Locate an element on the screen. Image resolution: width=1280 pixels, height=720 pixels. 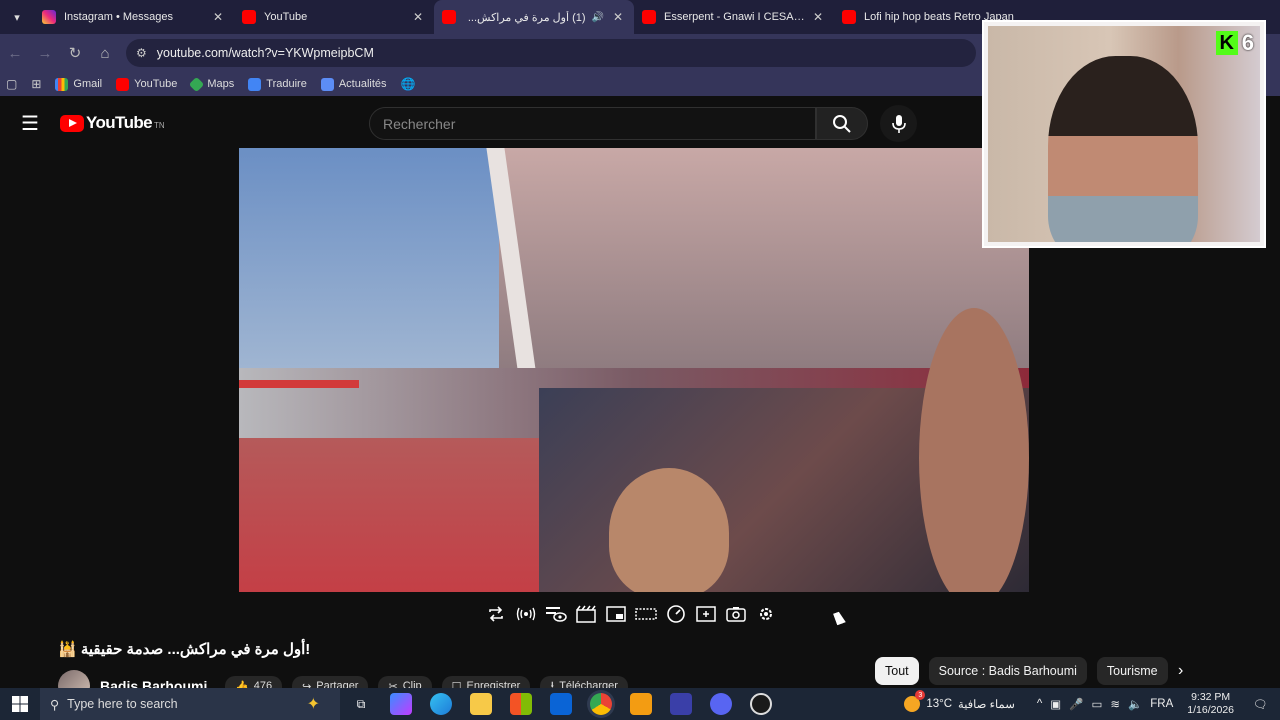
chrome-icon is located at coordinates (601, 704).